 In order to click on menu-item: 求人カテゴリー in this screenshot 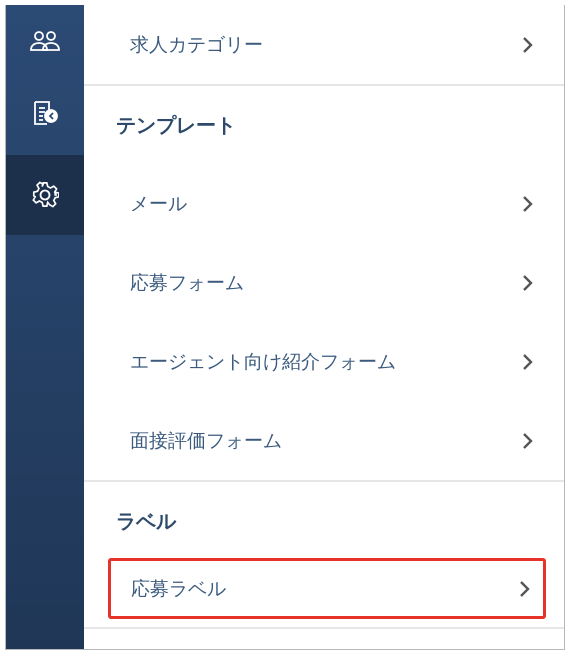, I will do `click(324, 44)`.